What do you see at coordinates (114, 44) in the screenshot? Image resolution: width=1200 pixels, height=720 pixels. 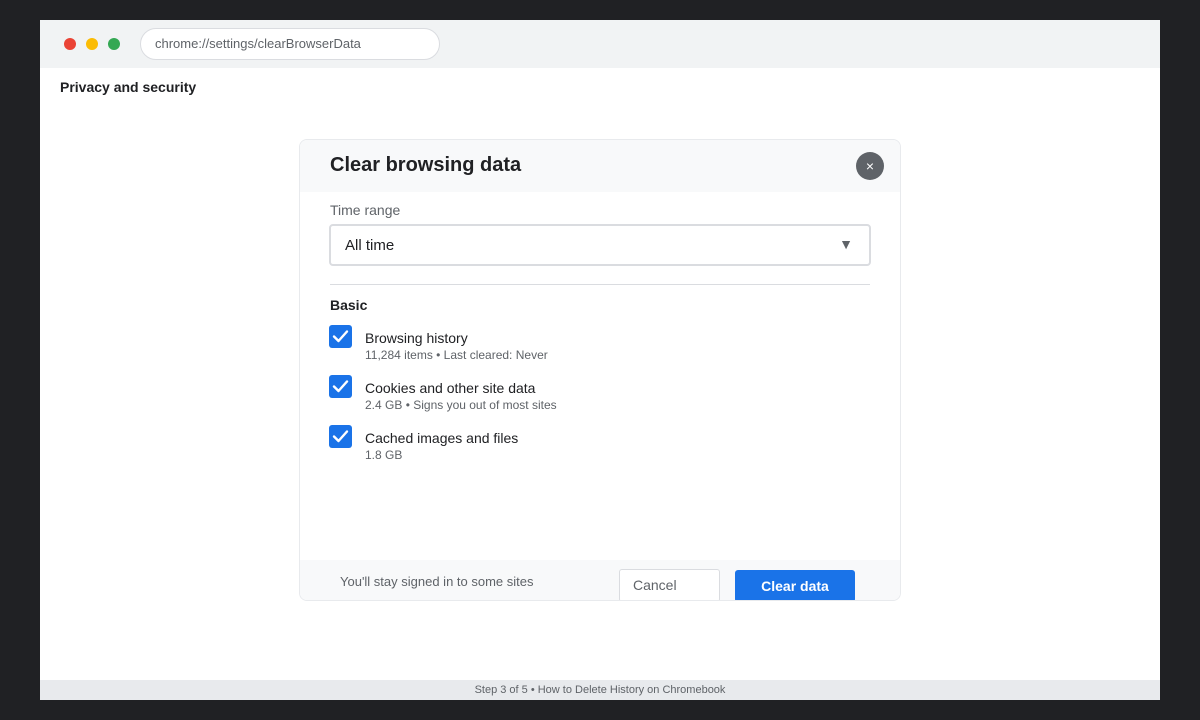 I see `window-maximize-dot` at bounding box center [114, 44].